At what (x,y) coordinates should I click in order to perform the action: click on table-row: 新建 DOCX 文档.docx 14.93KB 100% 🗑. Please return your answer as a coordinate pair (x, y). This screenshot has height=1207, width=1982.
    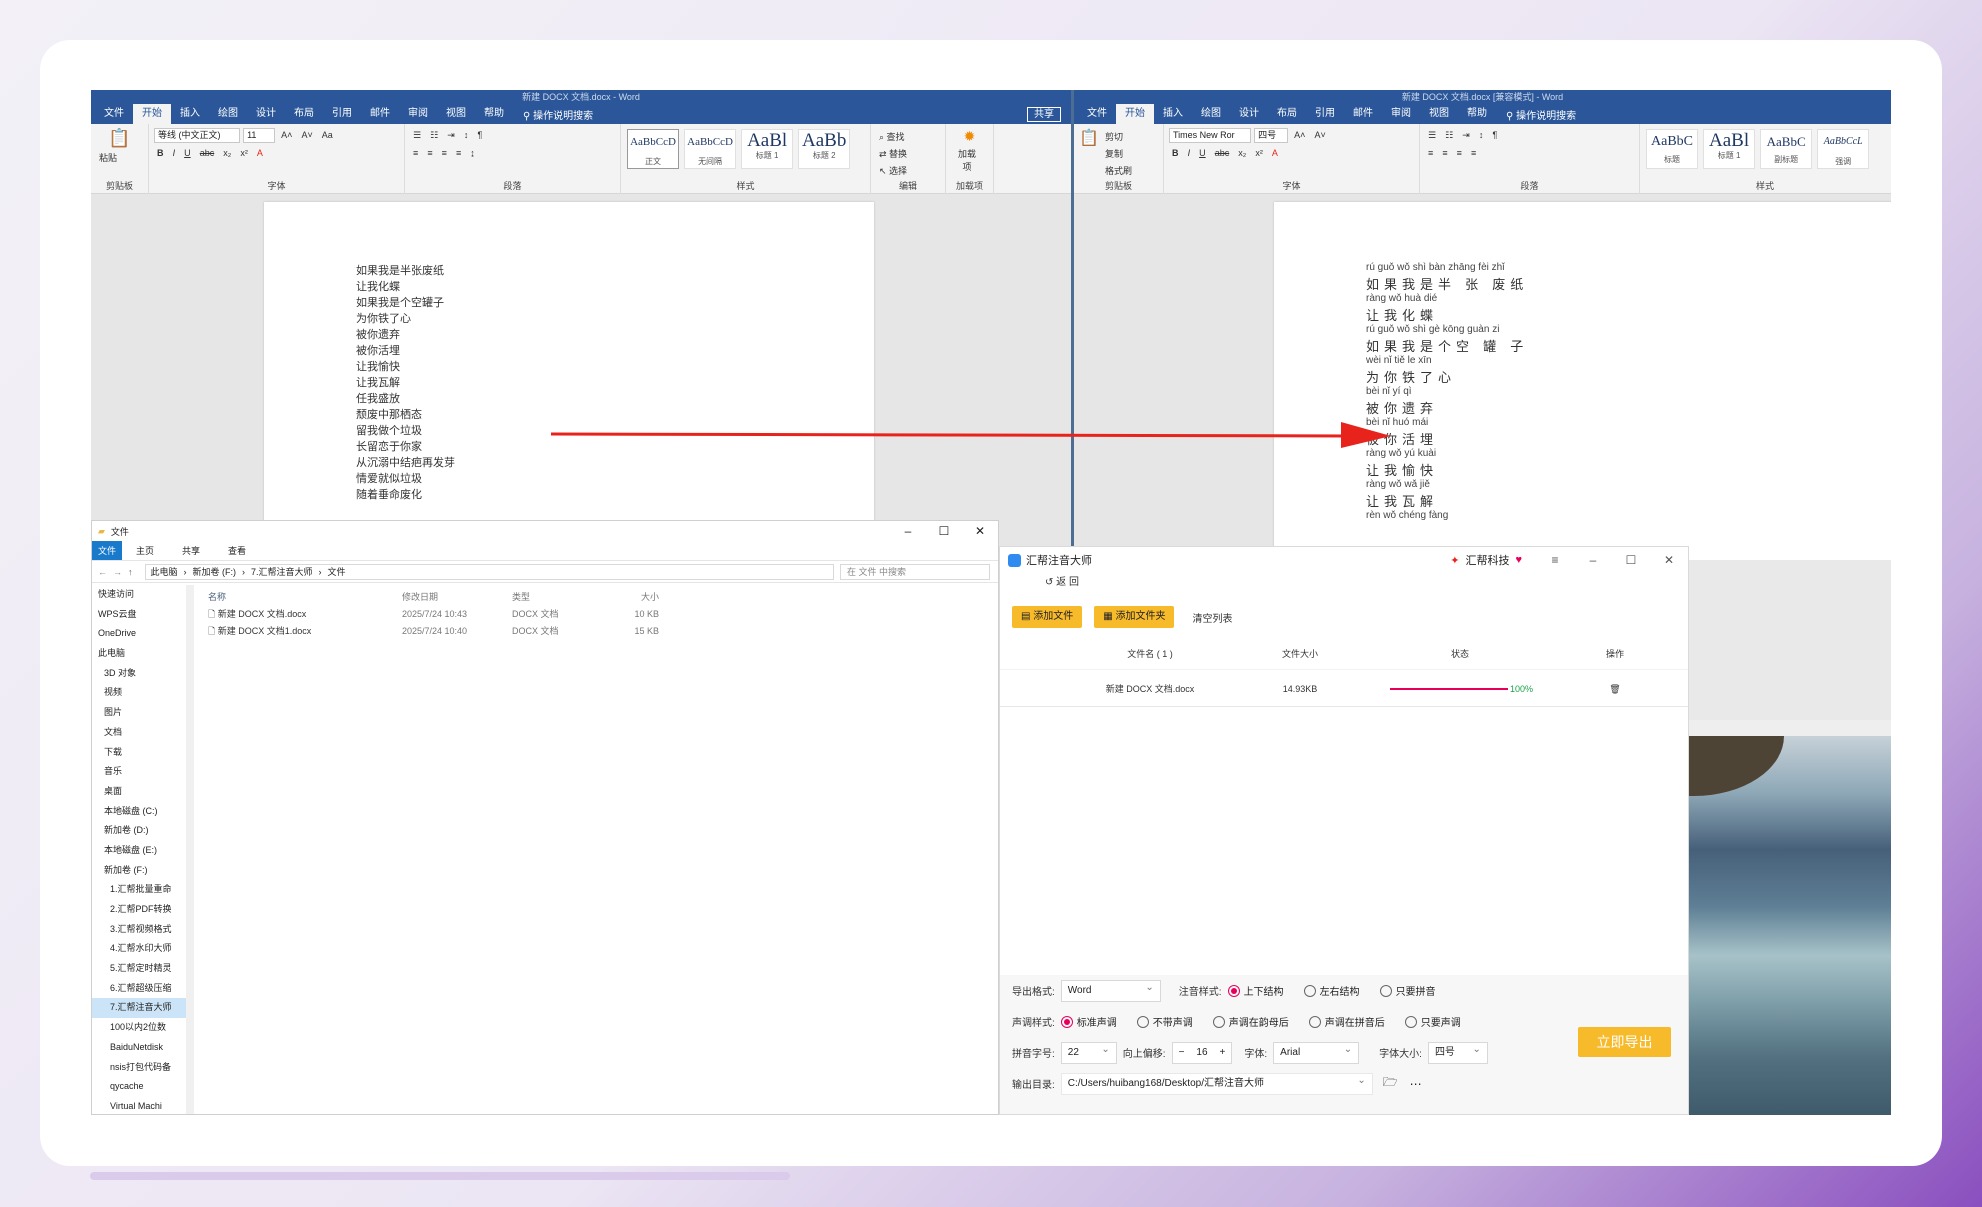
    Looking at the image, I should click on (1344, 688).